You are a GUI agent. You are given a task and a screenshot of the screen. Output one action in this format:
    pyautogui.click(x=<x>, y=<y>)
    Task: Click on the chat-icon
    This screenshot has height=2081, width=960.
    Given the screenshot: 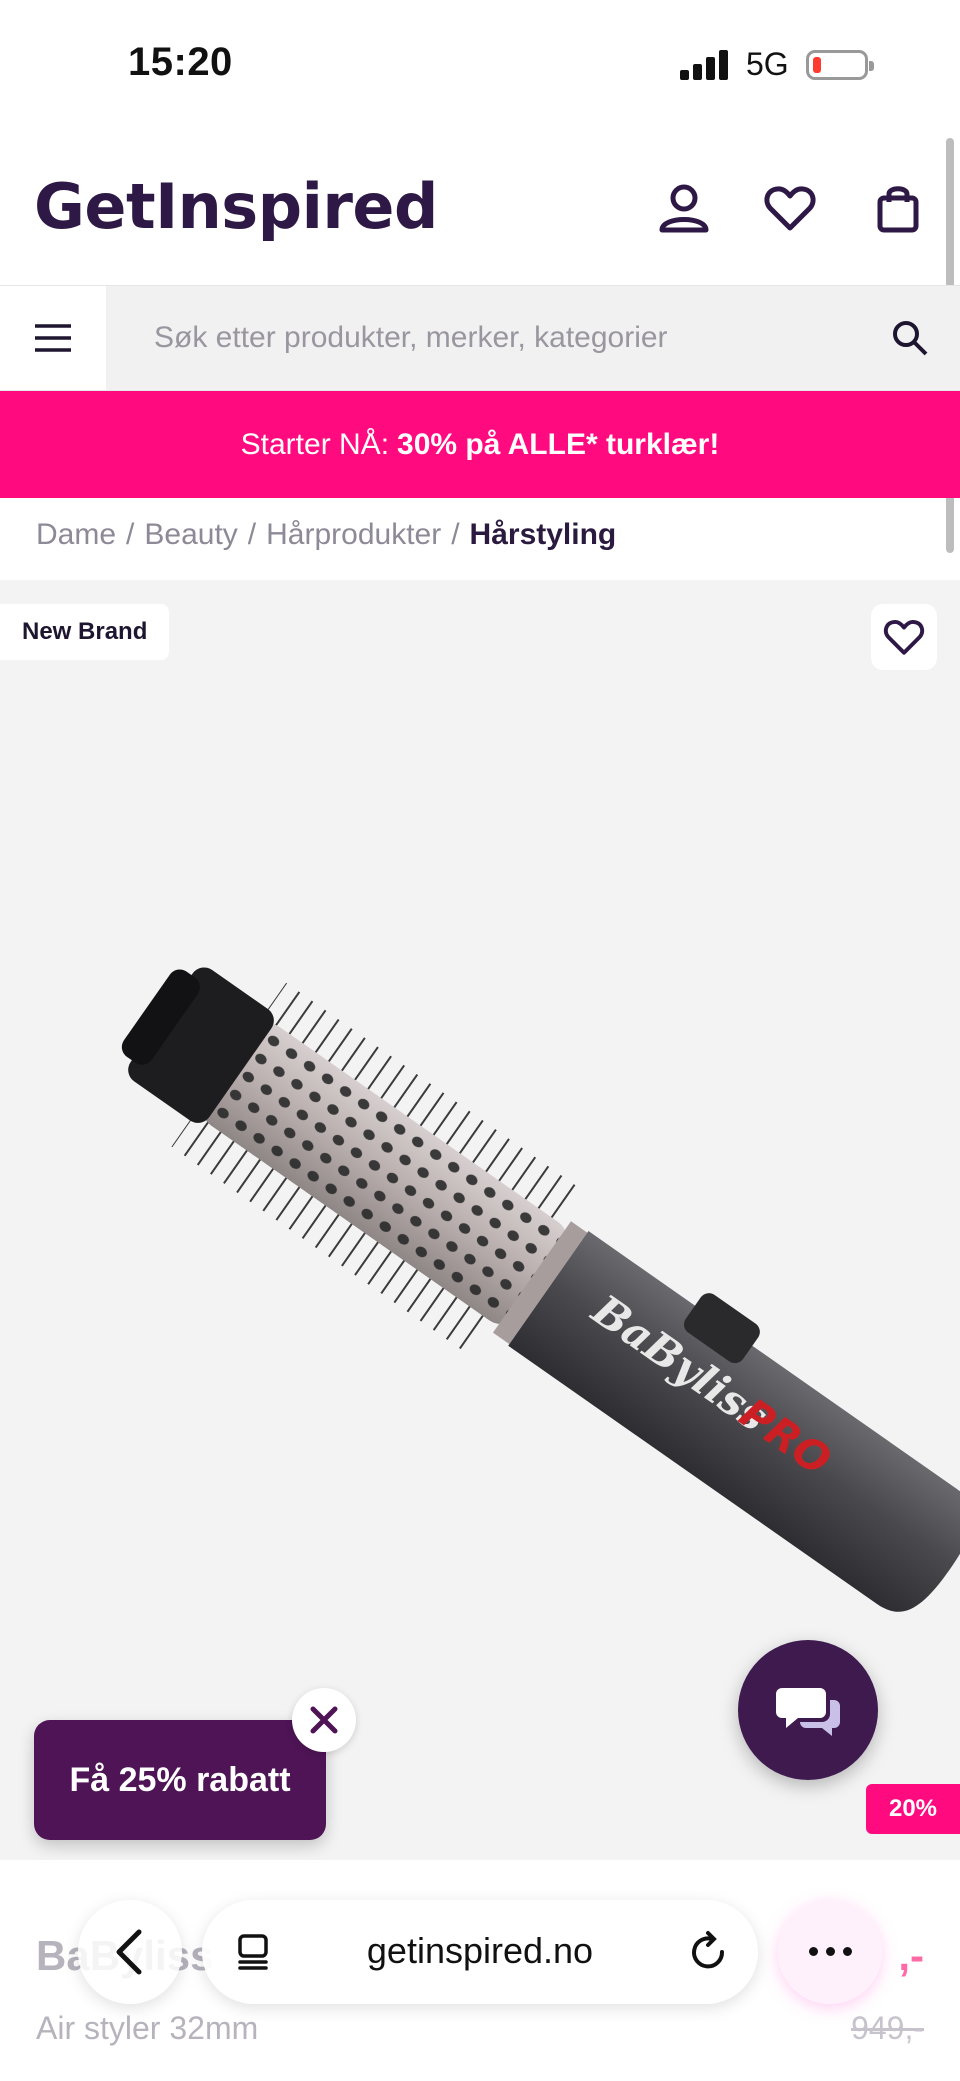 What is the action you would take?
    pyautogui.click(x=808, y=1712)
    